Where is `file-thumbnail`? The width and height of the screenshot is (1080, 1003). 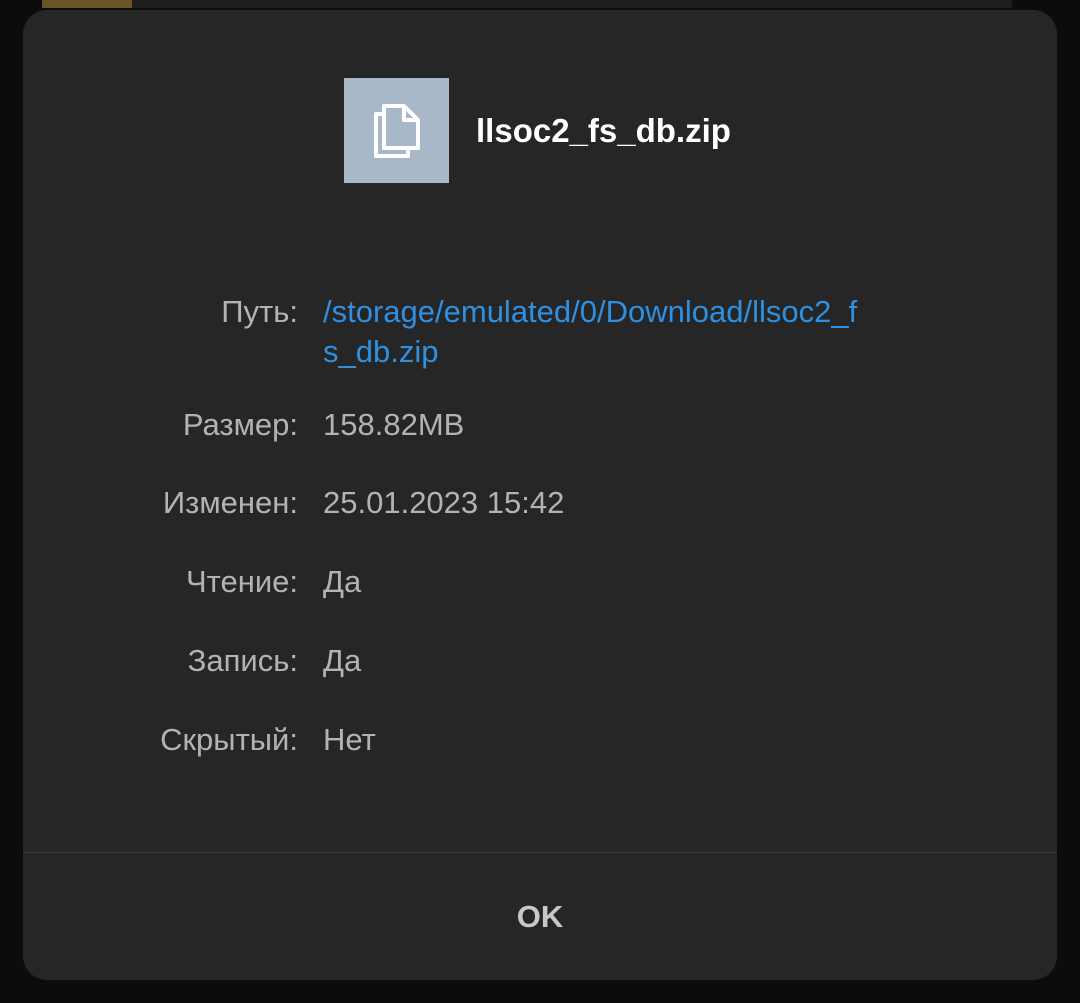
file-thumbnail is located at coordinates (396, 130).